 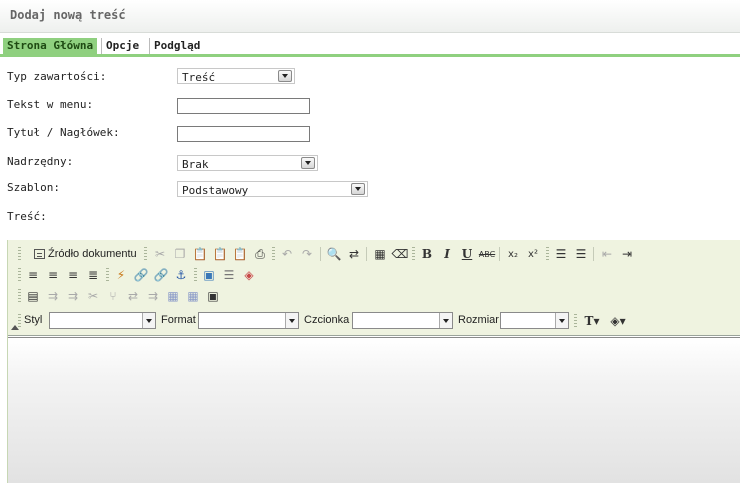 I want to click on outdent-icon: ⇤, so click(x=607, y=254).